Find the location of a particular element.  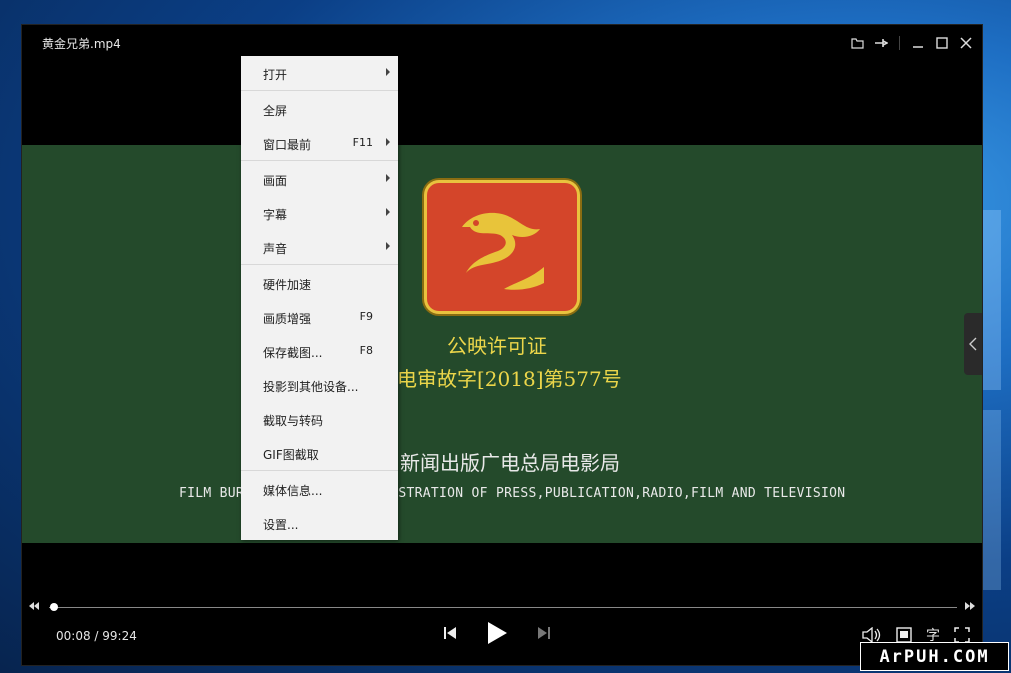

progress-track is located at coordinates (503, 607).